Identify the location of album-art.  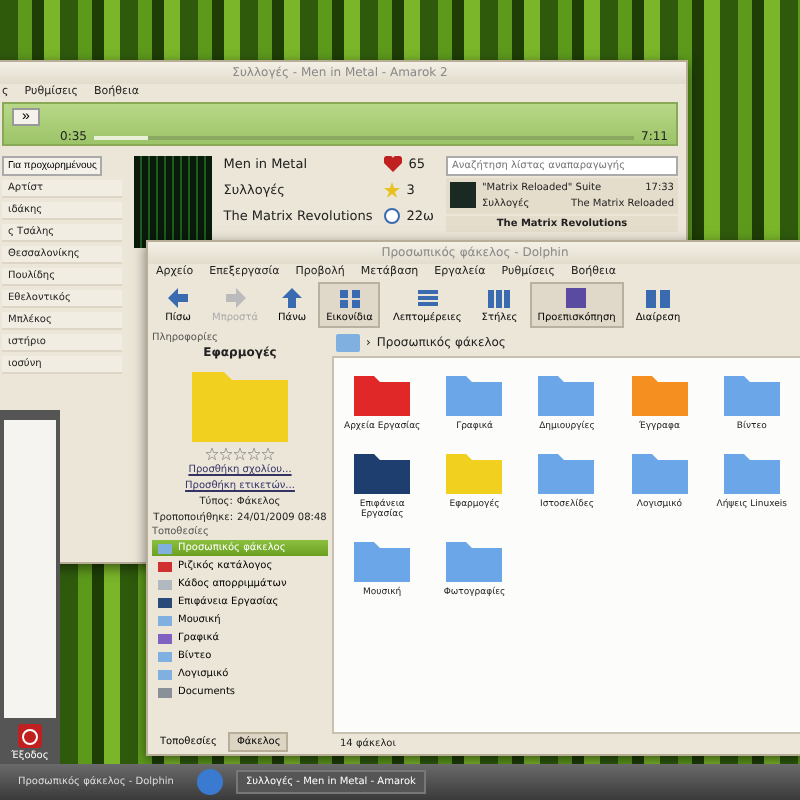
(173, 202).